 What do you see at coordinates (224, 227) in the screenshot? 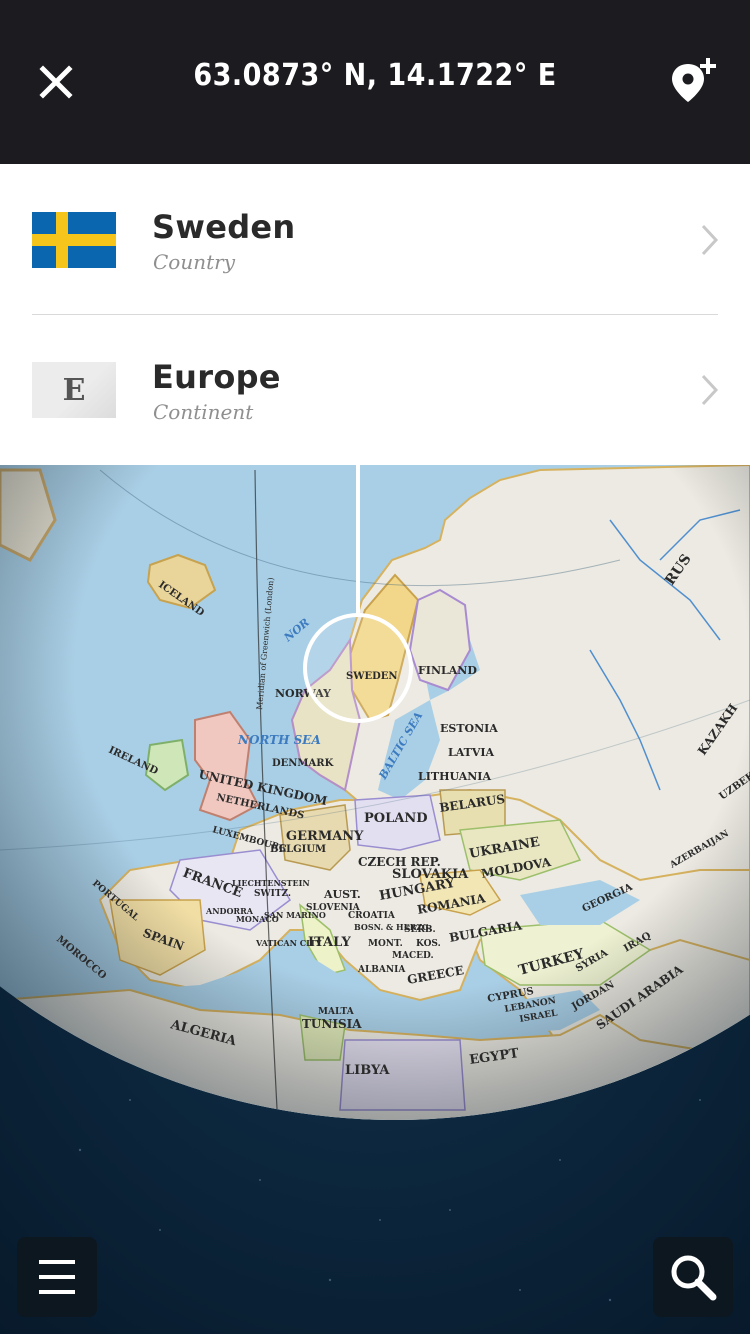
I see `result-title: Sweden` at bounding box center [224, 227].